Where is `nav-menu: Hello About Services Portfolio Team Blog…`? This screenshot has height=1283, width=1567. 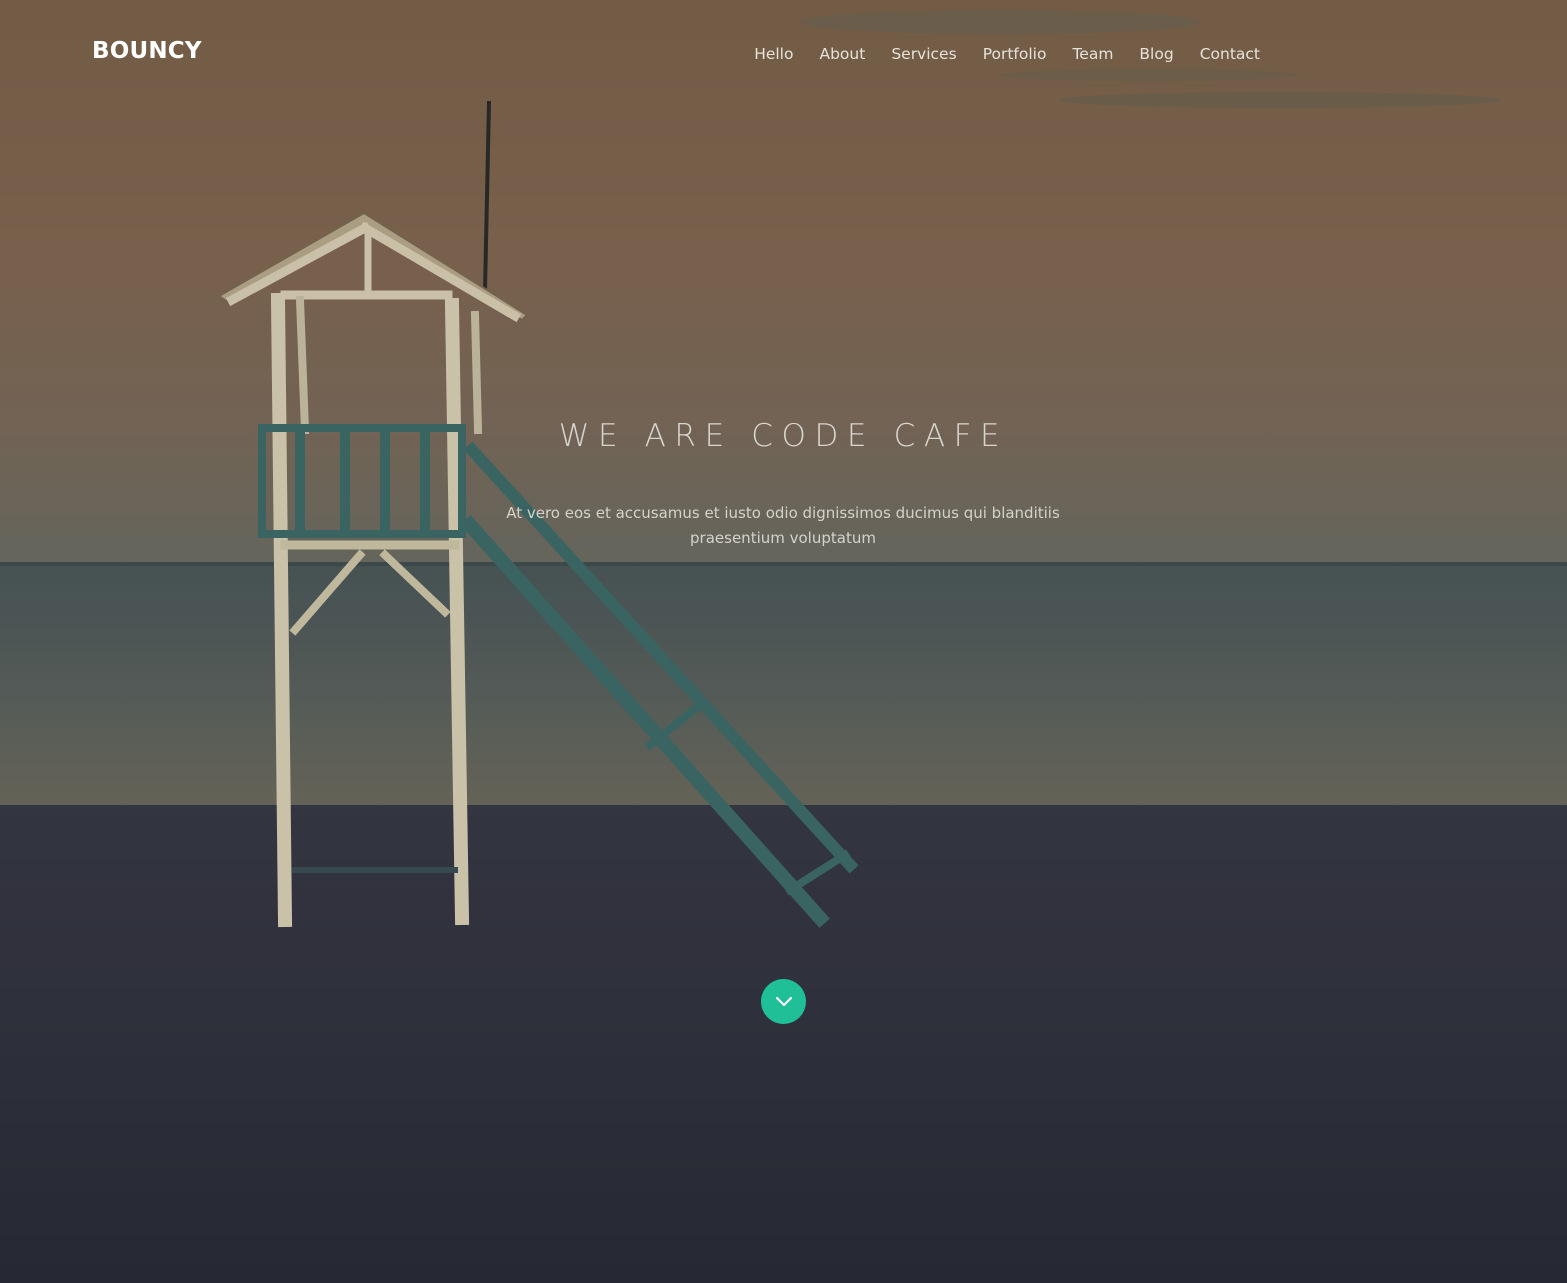 nav-menu: Hello About Services Portfolio Team Blog… is located at coordinates (1007, 54).